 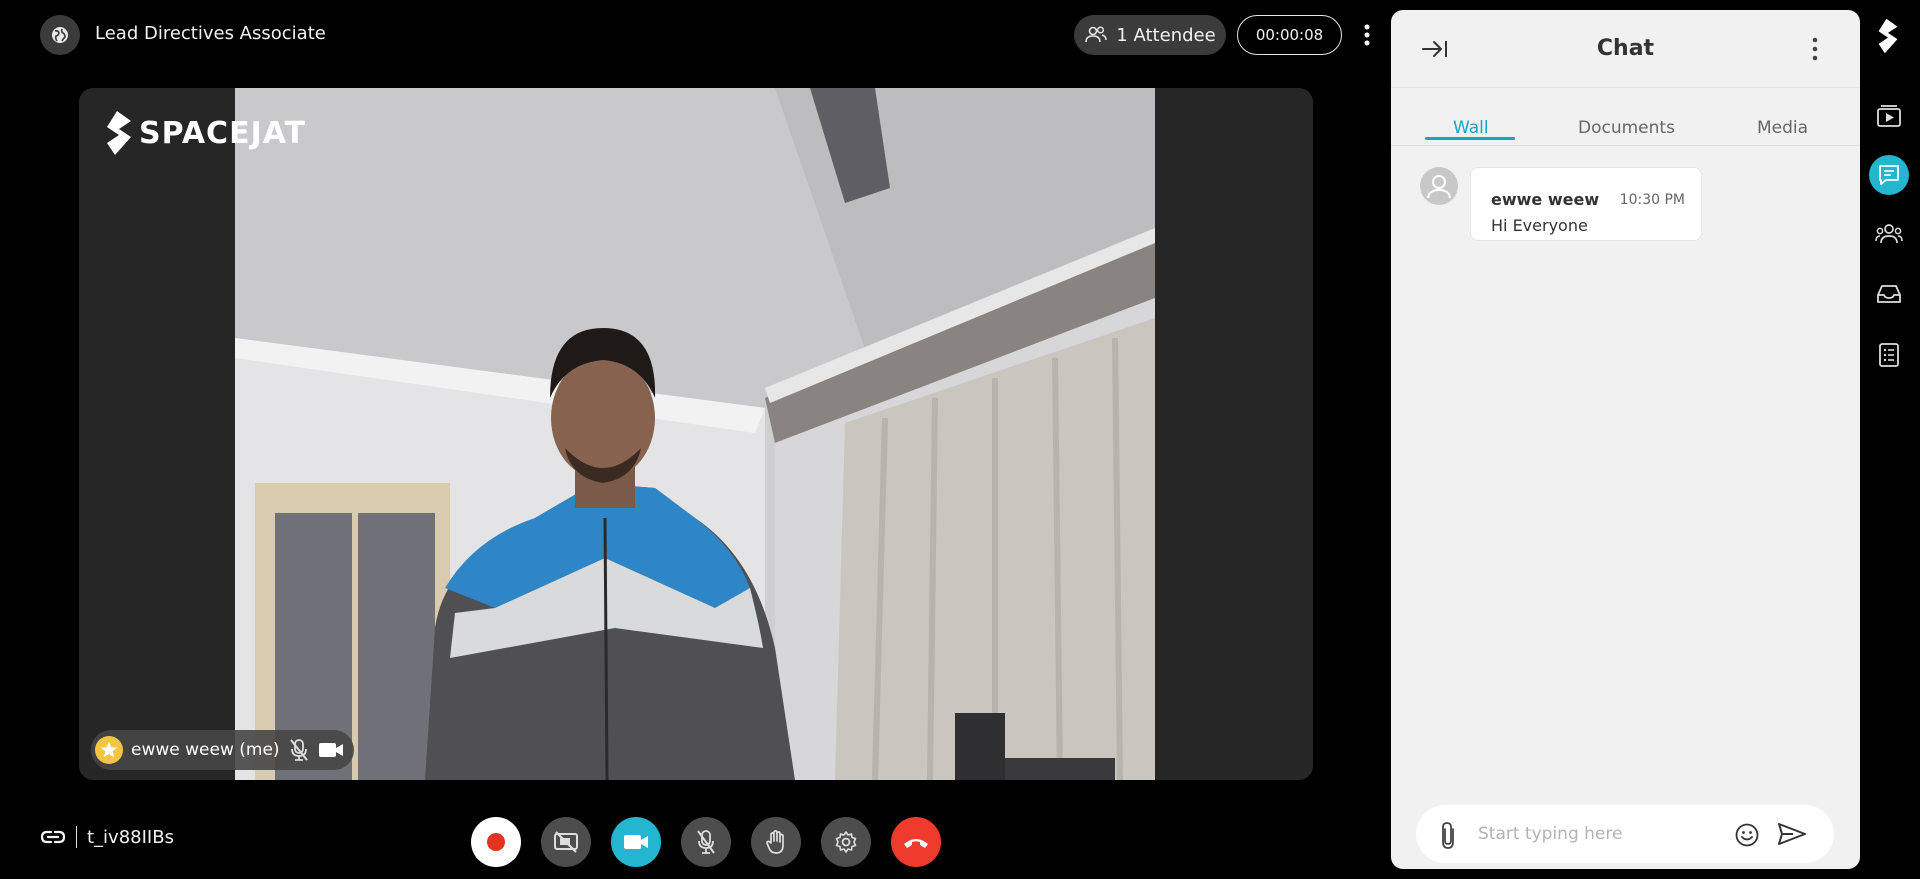 I want to click on record-button, so click(x=496, y=842).